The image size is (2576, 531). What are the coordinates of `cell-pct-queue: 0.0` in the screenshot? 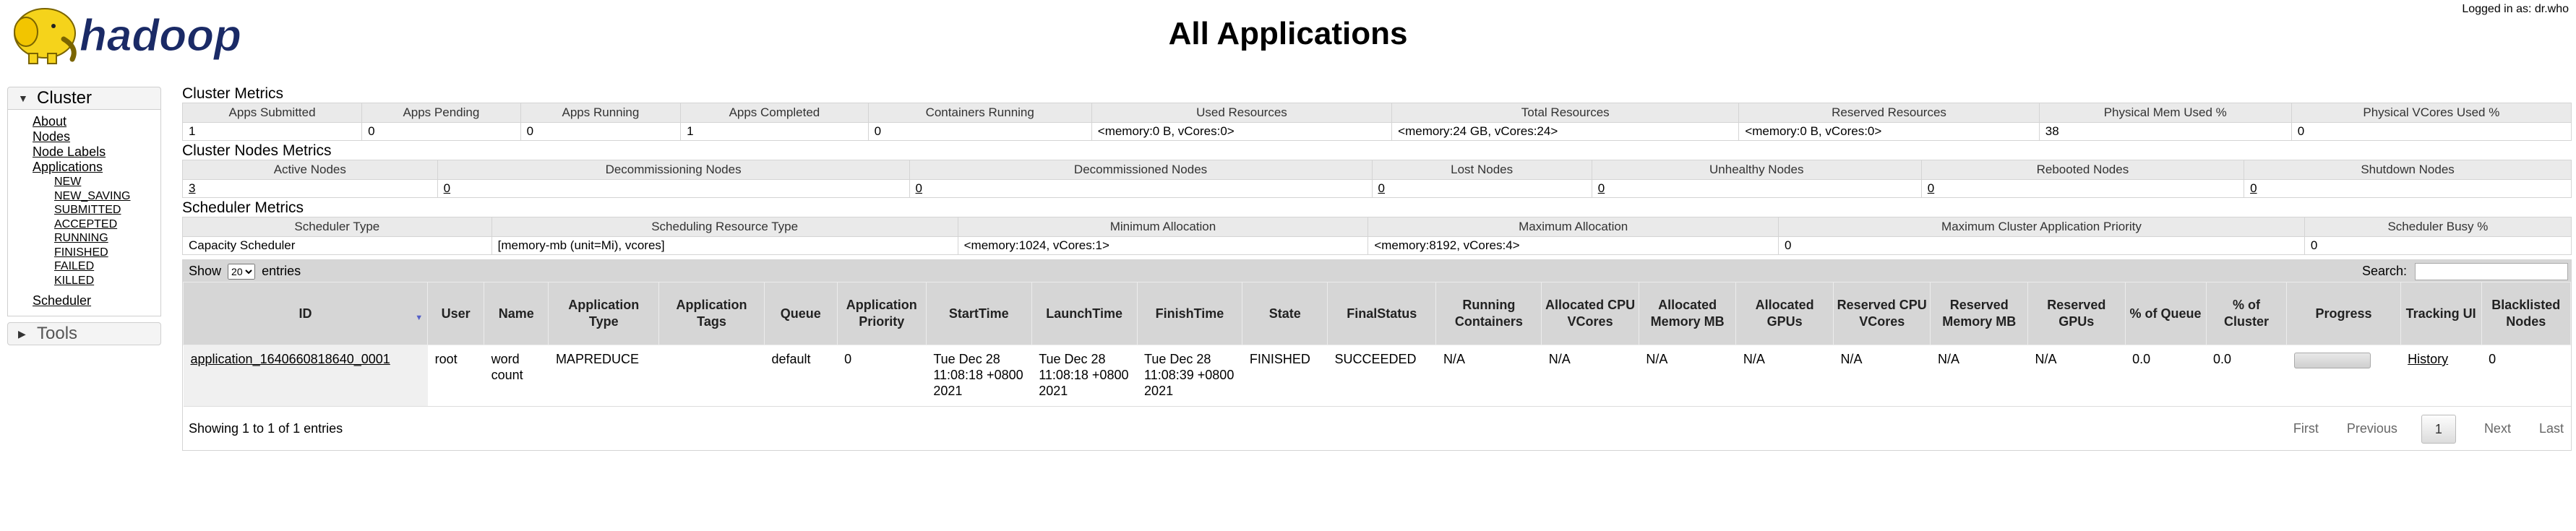 It's located at (2166, 376).